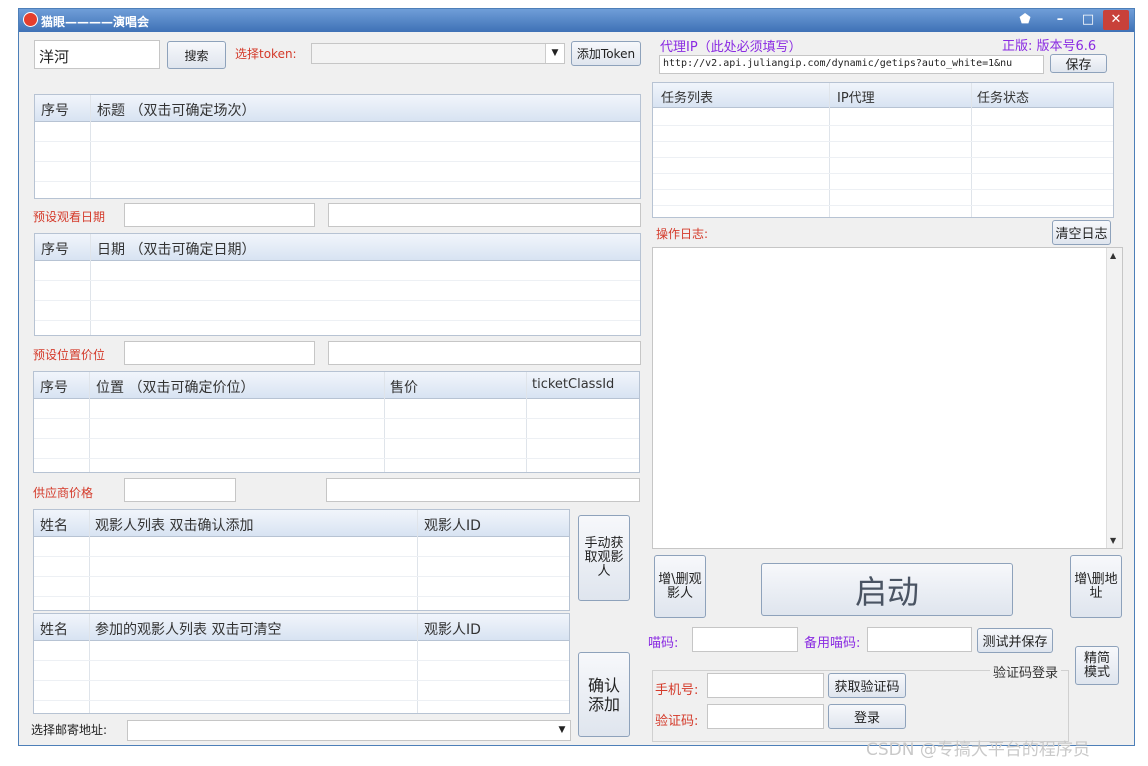  What do you see at coordinates (301, 627) in the screenshot?
I see `table-header: 姓名 参加的观影人列表 双击可清空 观影人ID` at bounding box center [301, 627].